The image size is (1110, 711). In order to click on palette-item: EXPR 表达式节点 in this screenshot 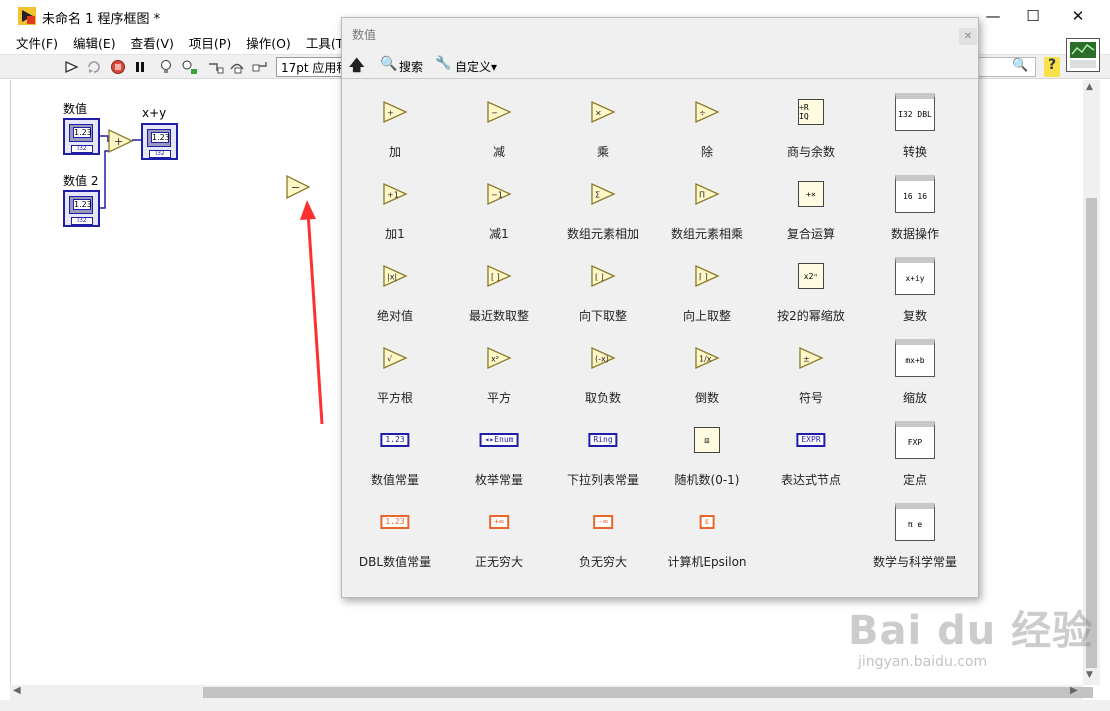, I will do `click(811, 450)`.